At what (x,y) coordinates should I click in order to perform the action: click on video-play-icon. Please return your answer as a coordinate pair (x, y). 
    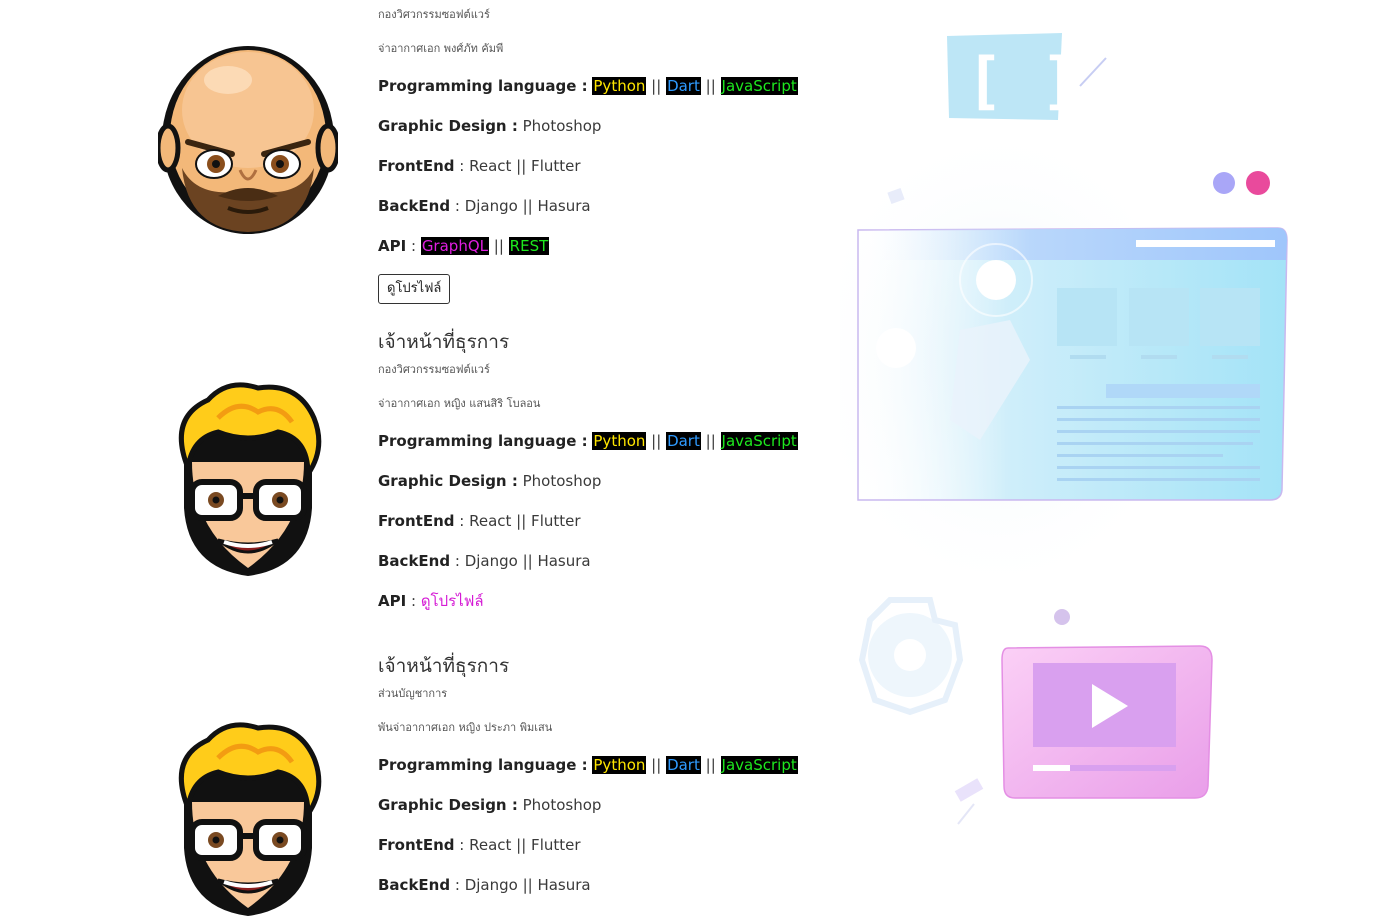
    Looking at the image, I should click on (1107, 722).